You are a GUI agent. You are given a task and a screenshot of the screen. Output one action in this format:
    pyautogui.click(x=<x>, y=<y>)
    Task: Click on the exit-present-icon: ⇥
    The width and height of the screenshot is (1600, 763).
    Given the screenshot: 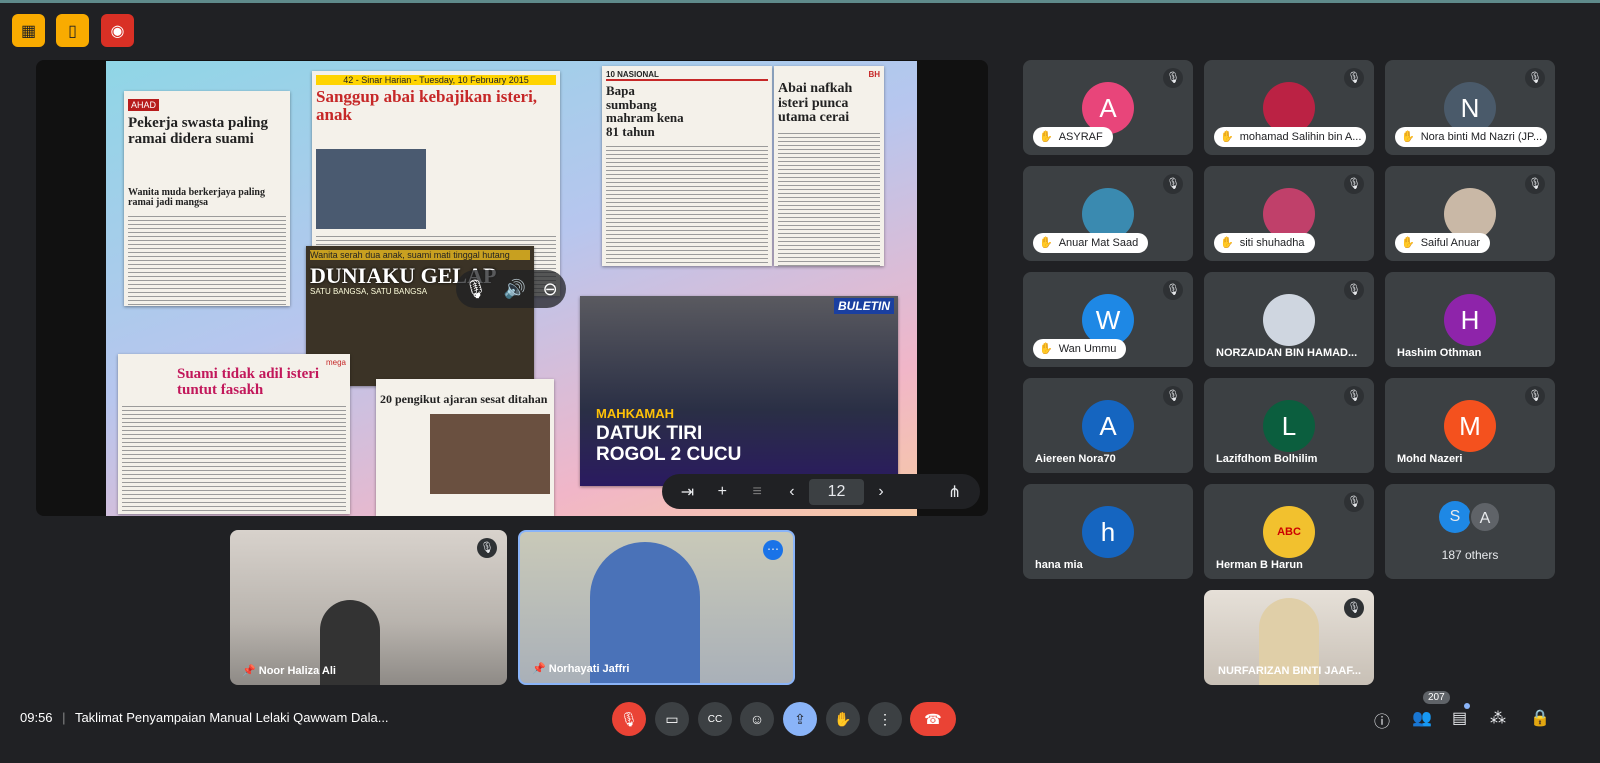 What is the action you would take?
    pyautogui.click(x=687, y=492)
    